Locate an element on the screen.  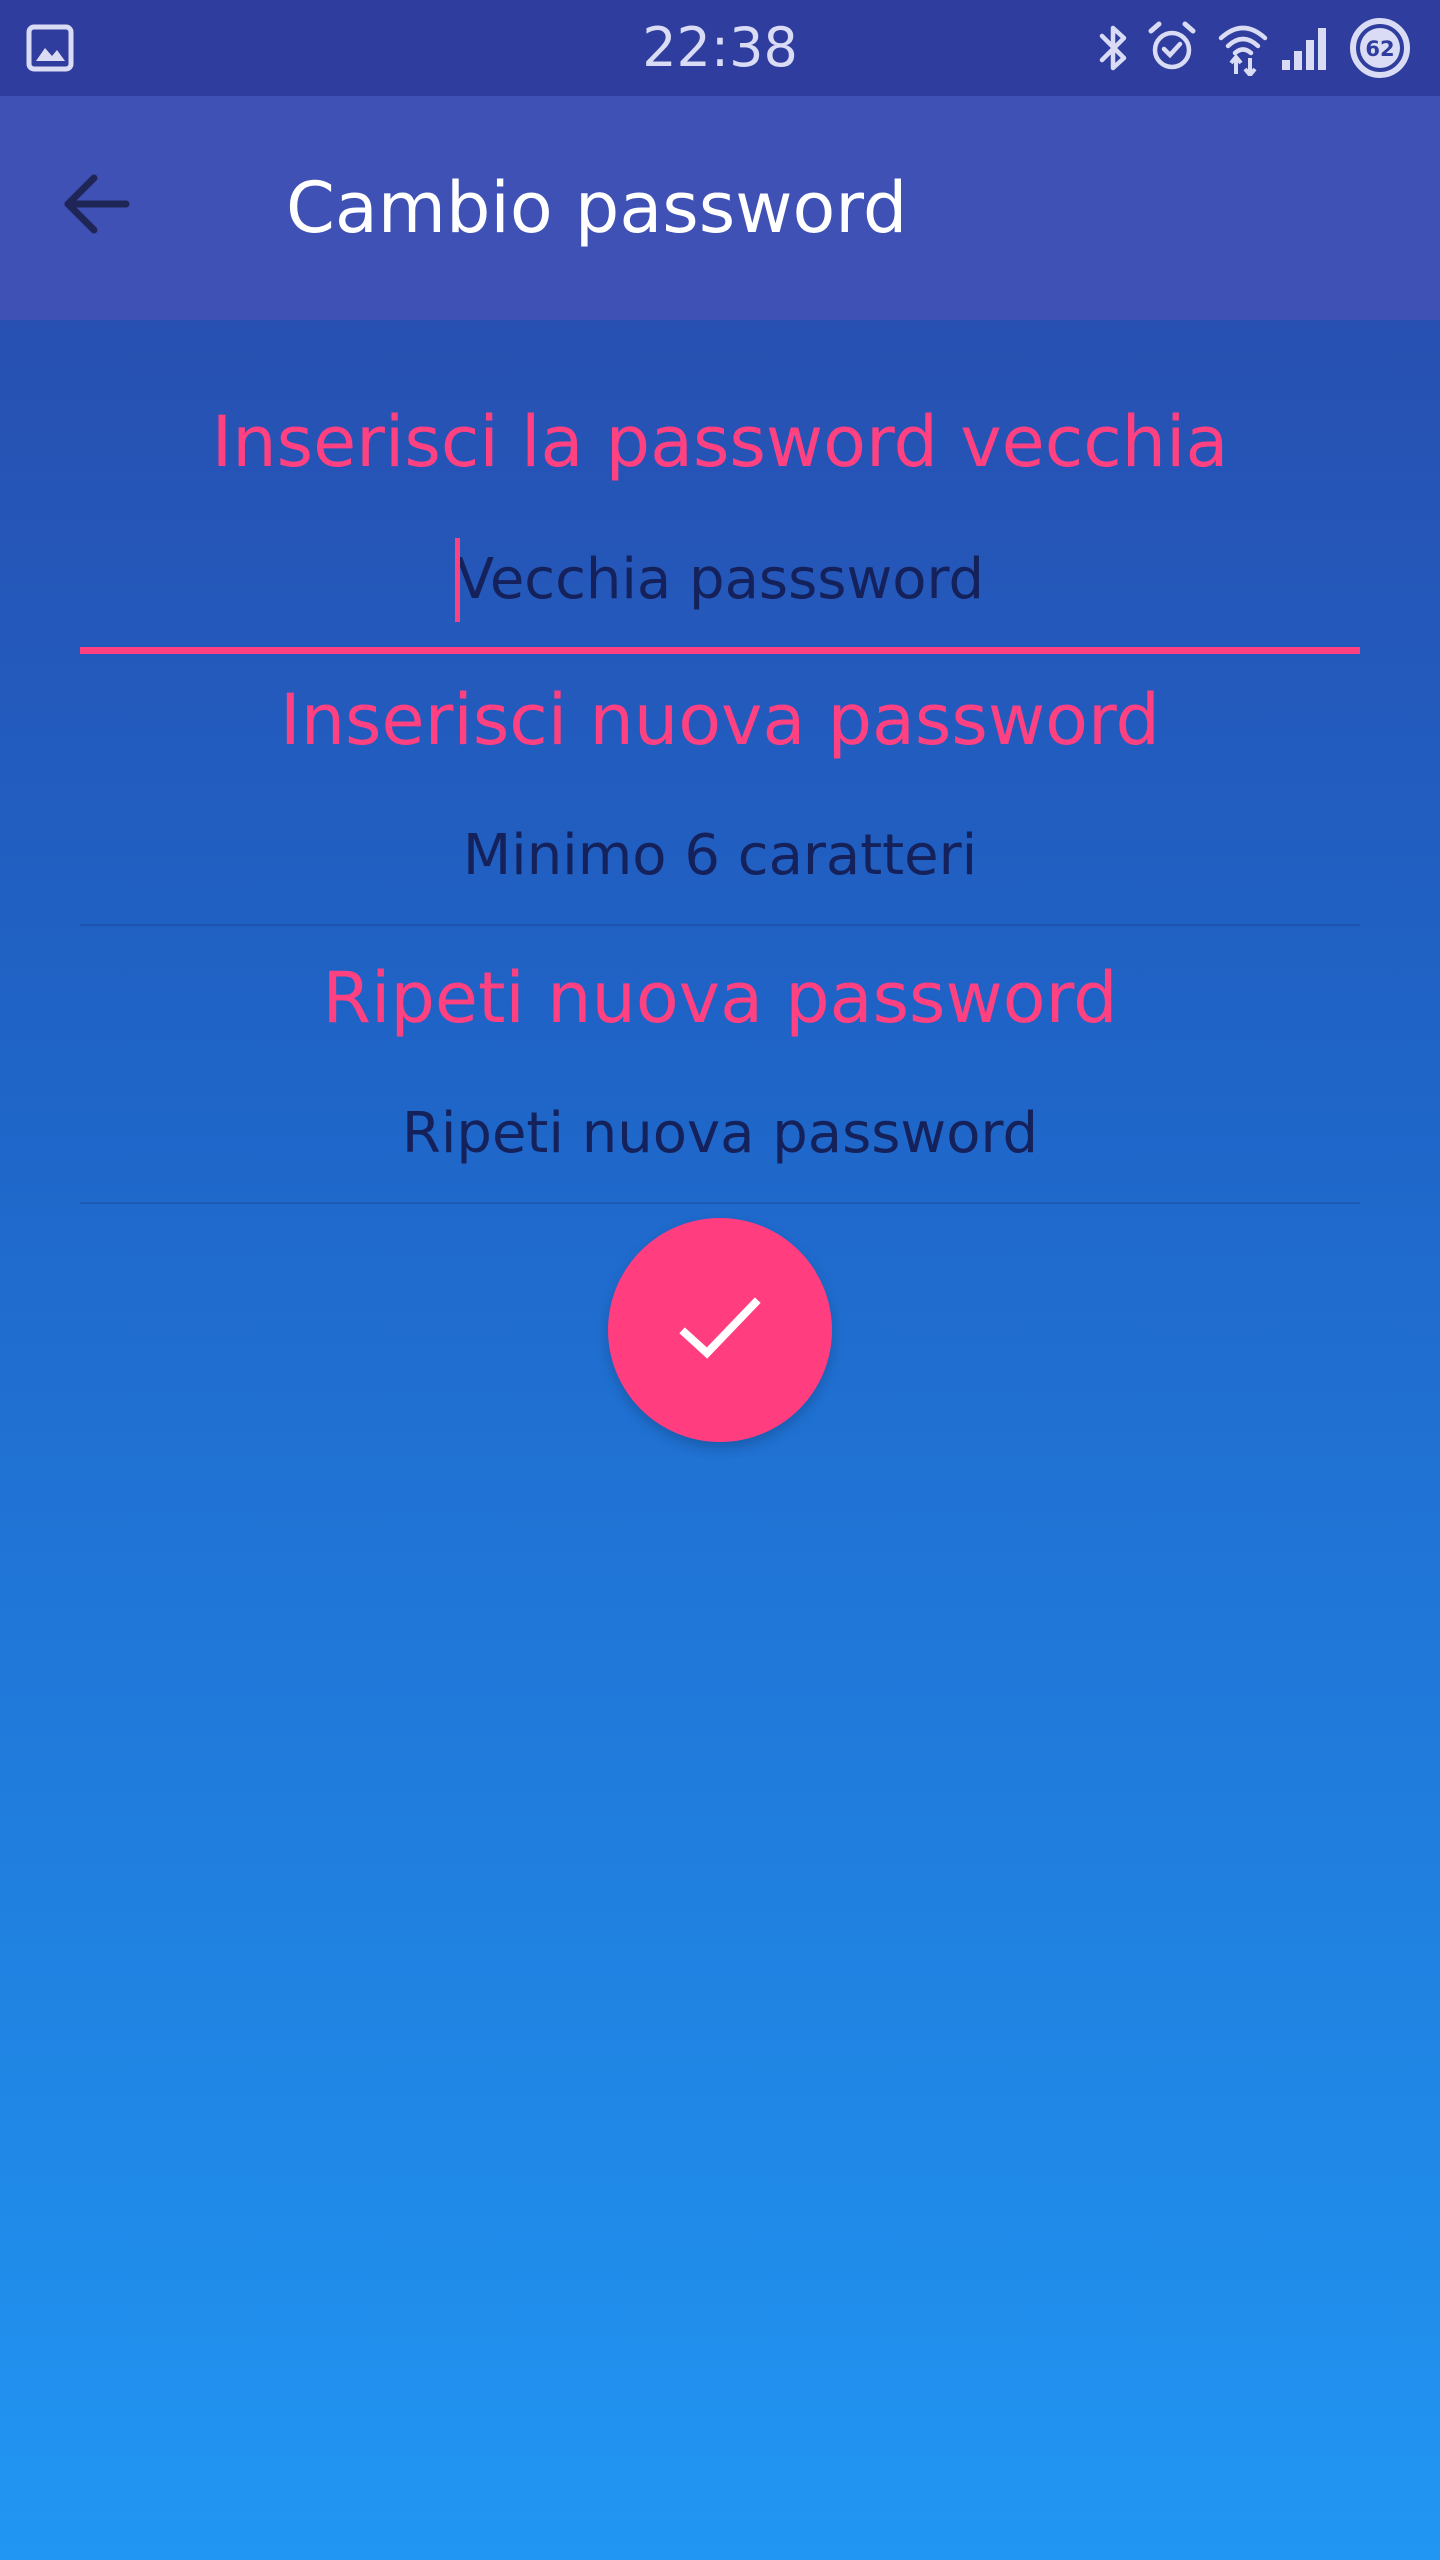
signal-icon is located at coordinates (1306, 50).